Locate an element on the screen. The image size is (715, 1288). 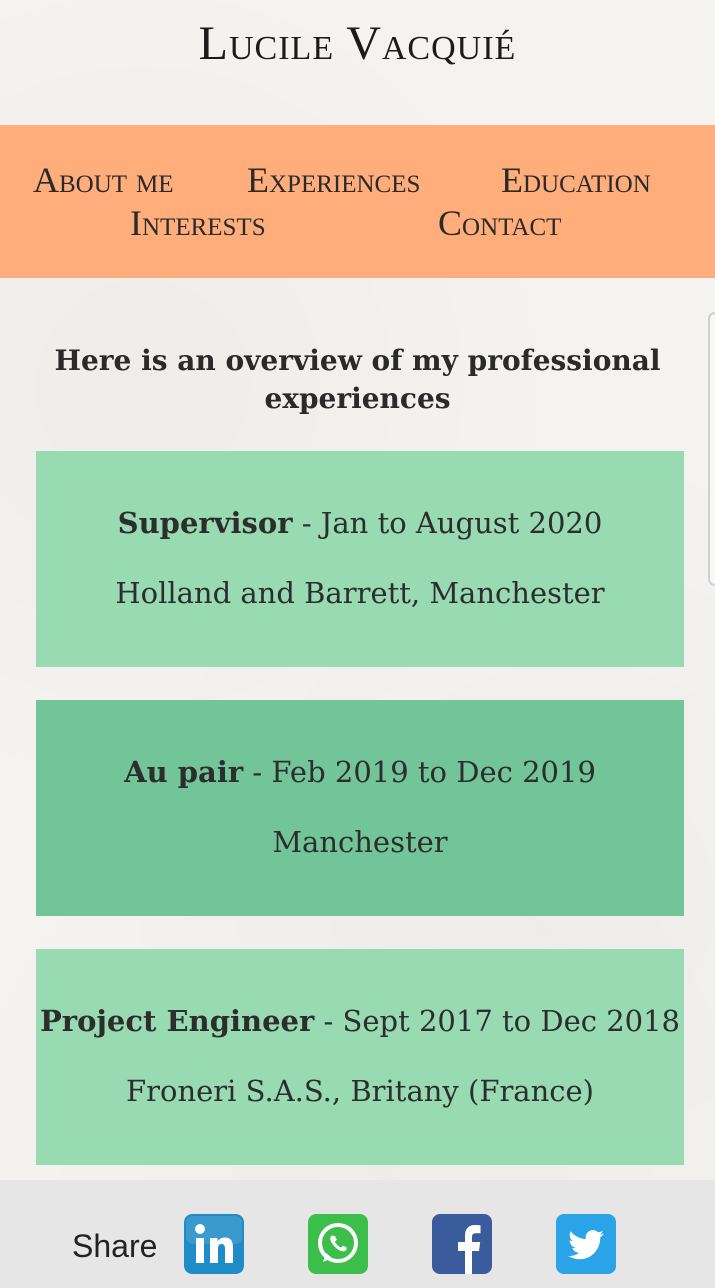
experience-dates: Sept 2017 to Dec 2018 is located at coordinates (511, 1021).